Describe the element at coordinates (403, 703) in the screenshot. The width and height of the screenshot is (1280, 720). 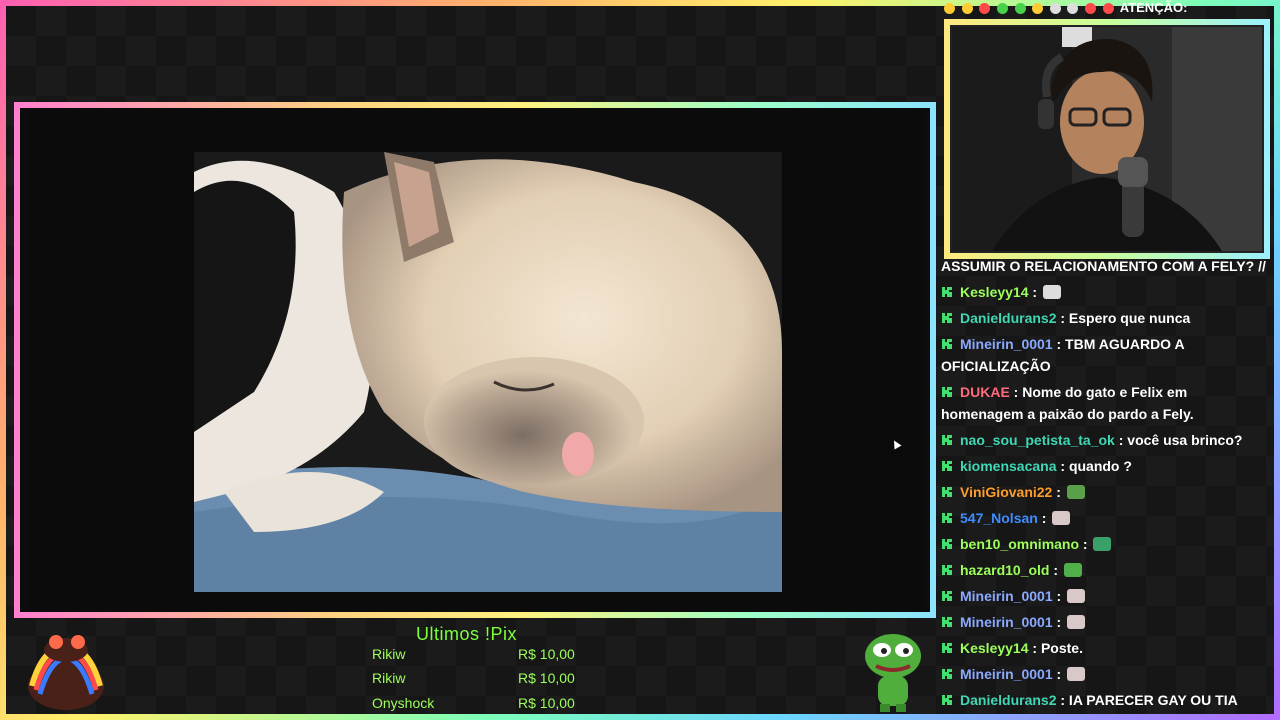
I see `pix-donor-name: Onyshock` at that location.